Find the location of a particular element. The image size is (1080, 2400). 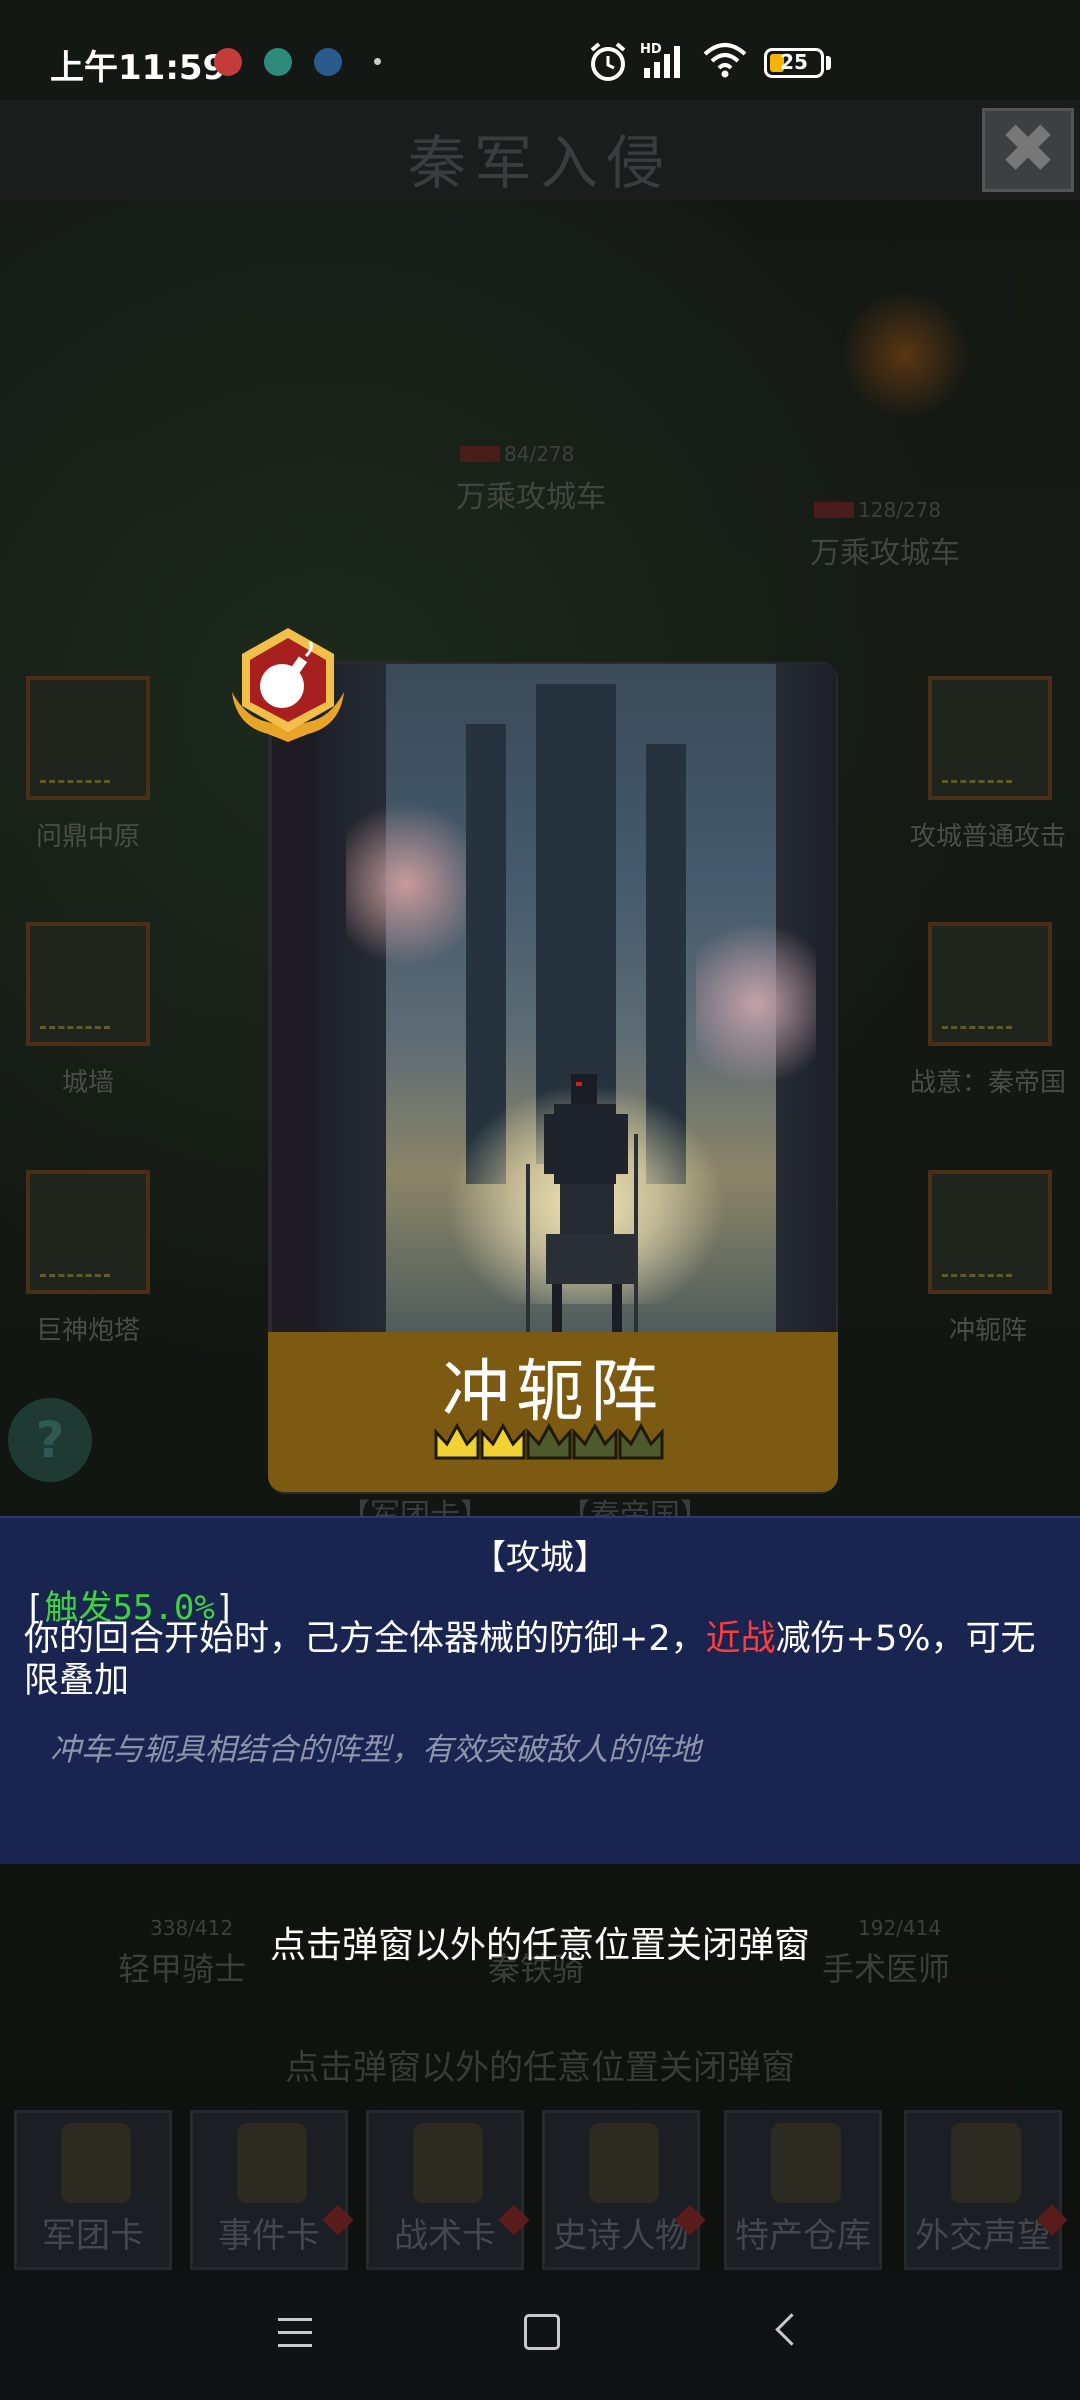

artwork-arch-left is located at coordinates (351, 1004).